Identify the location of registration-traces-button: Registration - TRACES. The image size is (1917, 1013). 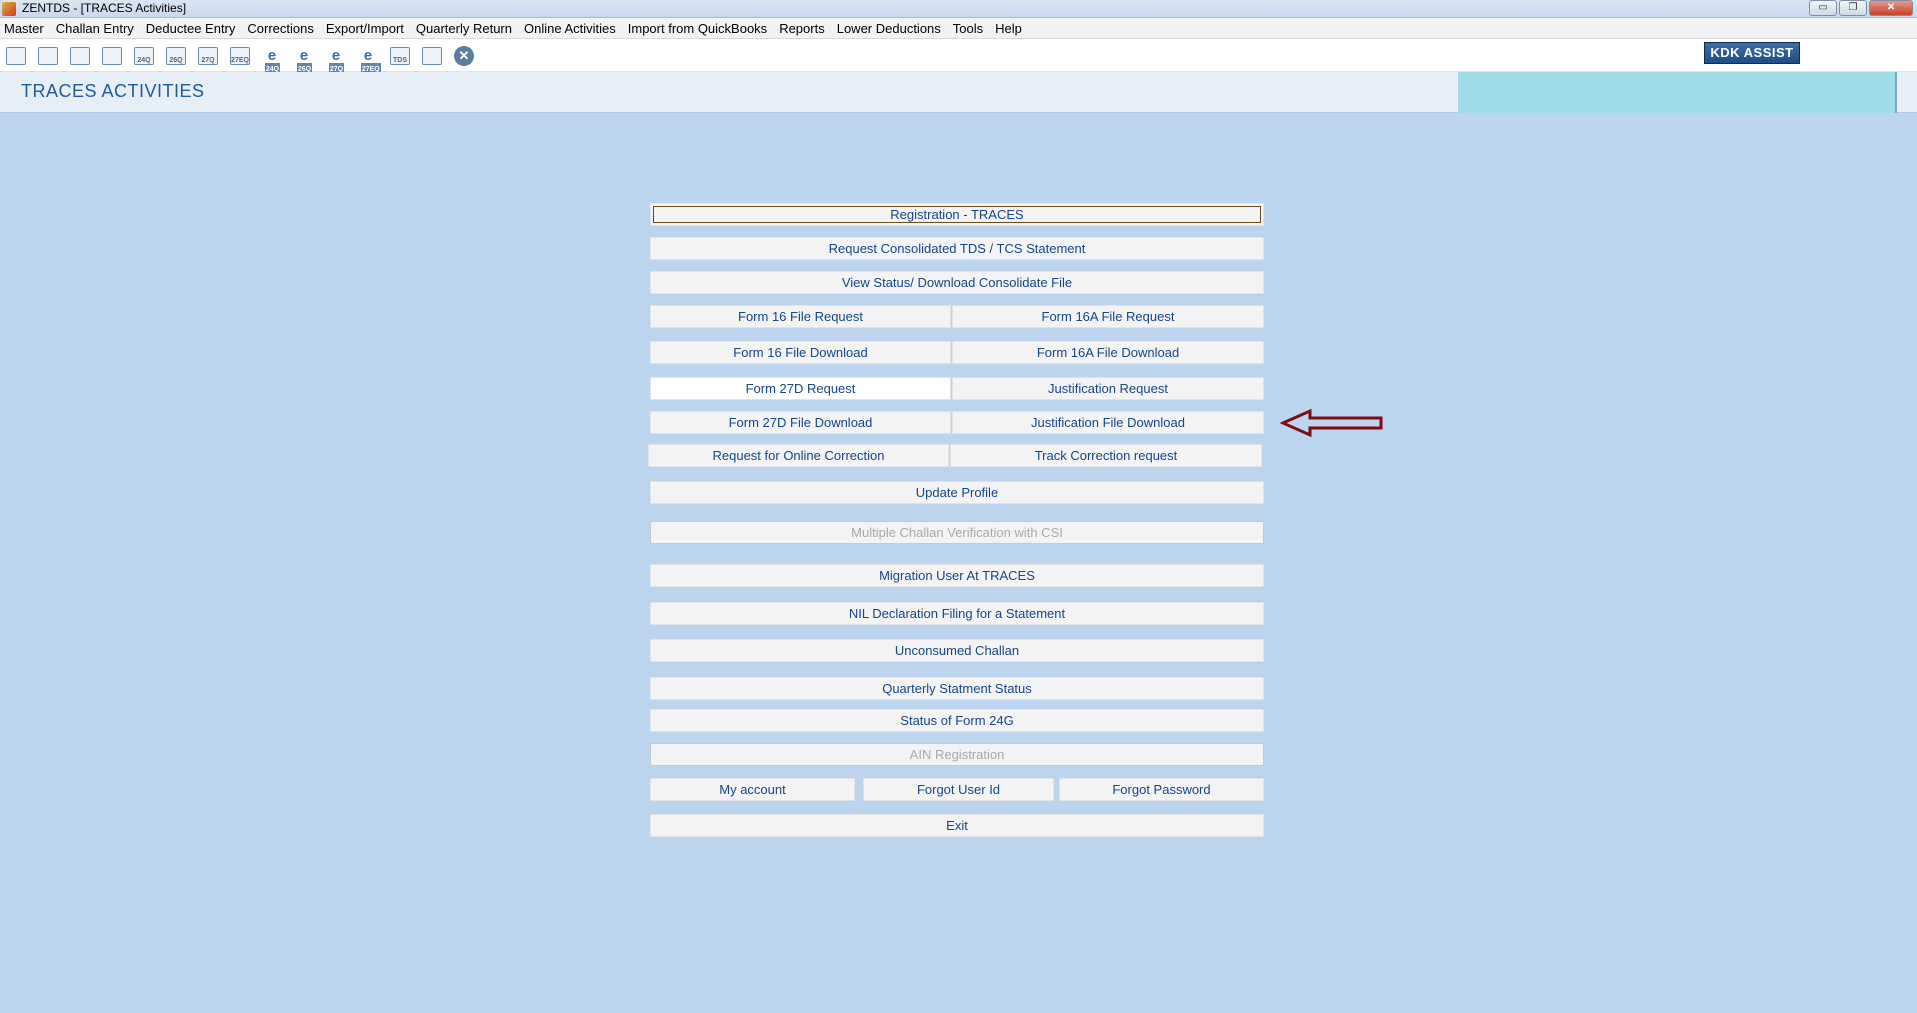
(957, 214).